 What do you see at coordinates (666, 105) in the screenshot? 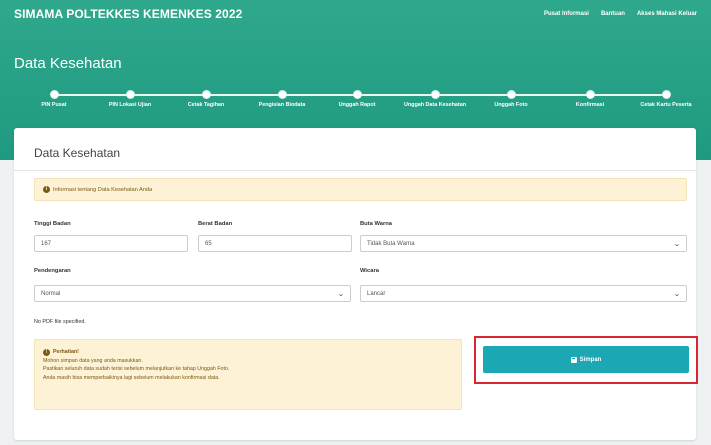
I see `step-label: Cetak Kartu Peserta` at bounding box center [666, 105].